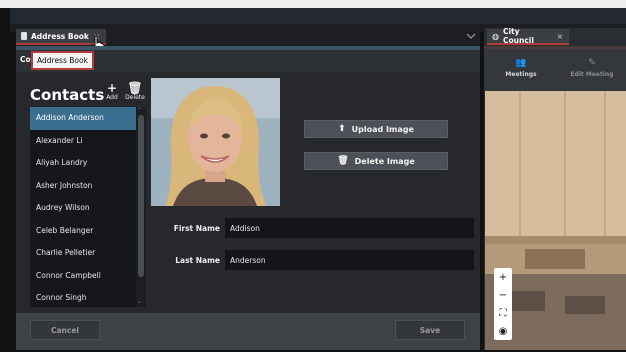 This screenshot has width=626, height=352. I want to click on fullscreen-icon: ⛶, so click(503, 313).